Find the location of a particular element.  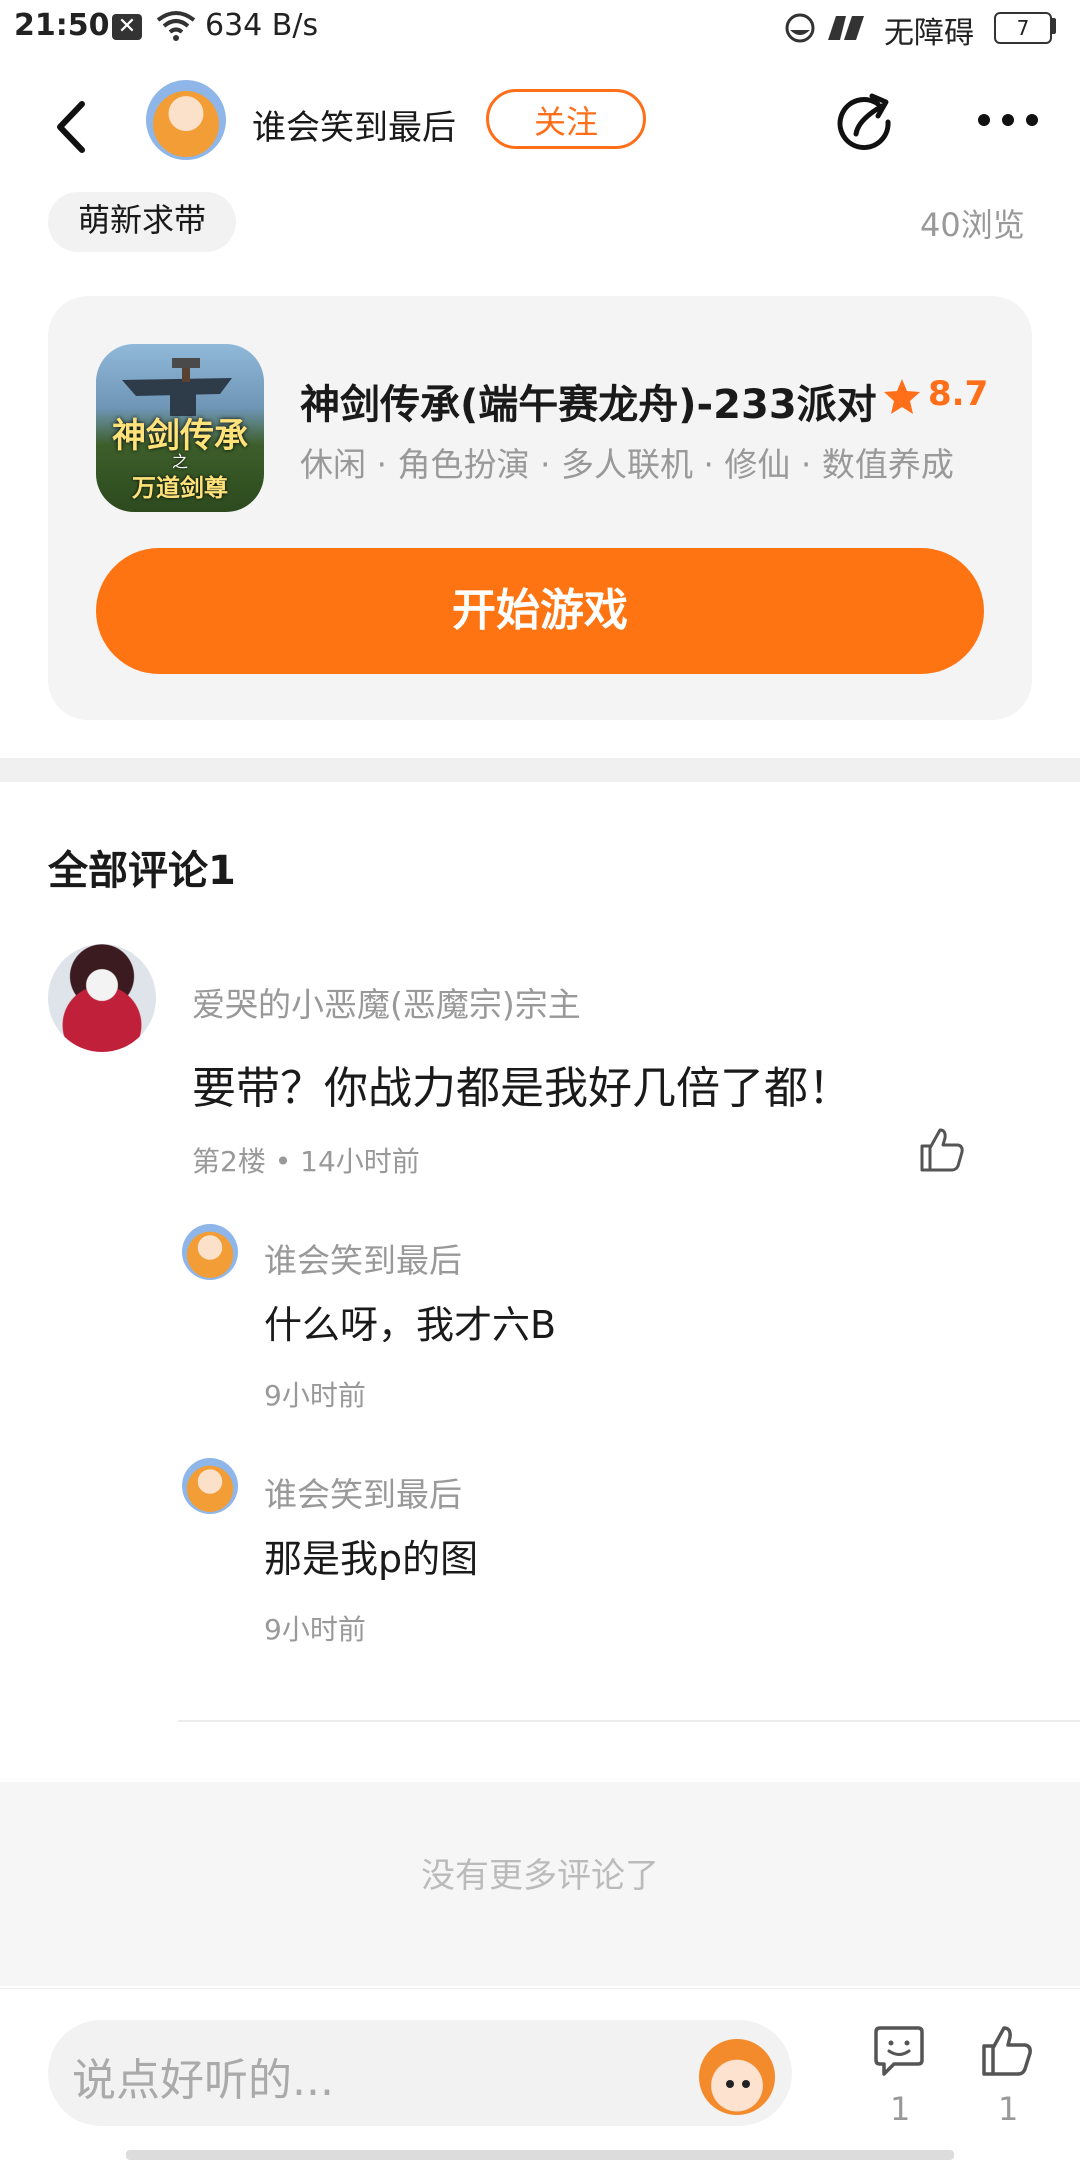

star-icon is located at coordinates (902, 396).